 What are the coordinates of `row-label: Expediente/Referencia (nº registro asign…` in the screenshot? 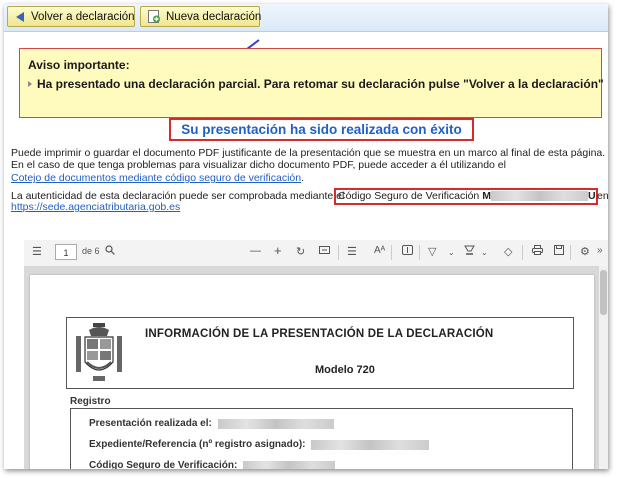 It's located at (197, 444).